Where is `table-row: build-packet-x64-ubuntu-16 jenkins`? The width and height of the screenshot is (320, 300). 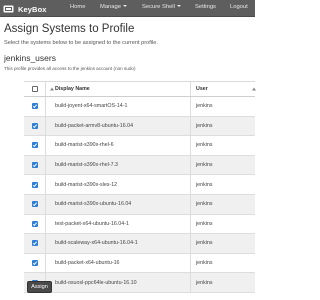 table-row: build-packet-x64-ubuntu-16 jenkins is located at coordinates (139, 263).